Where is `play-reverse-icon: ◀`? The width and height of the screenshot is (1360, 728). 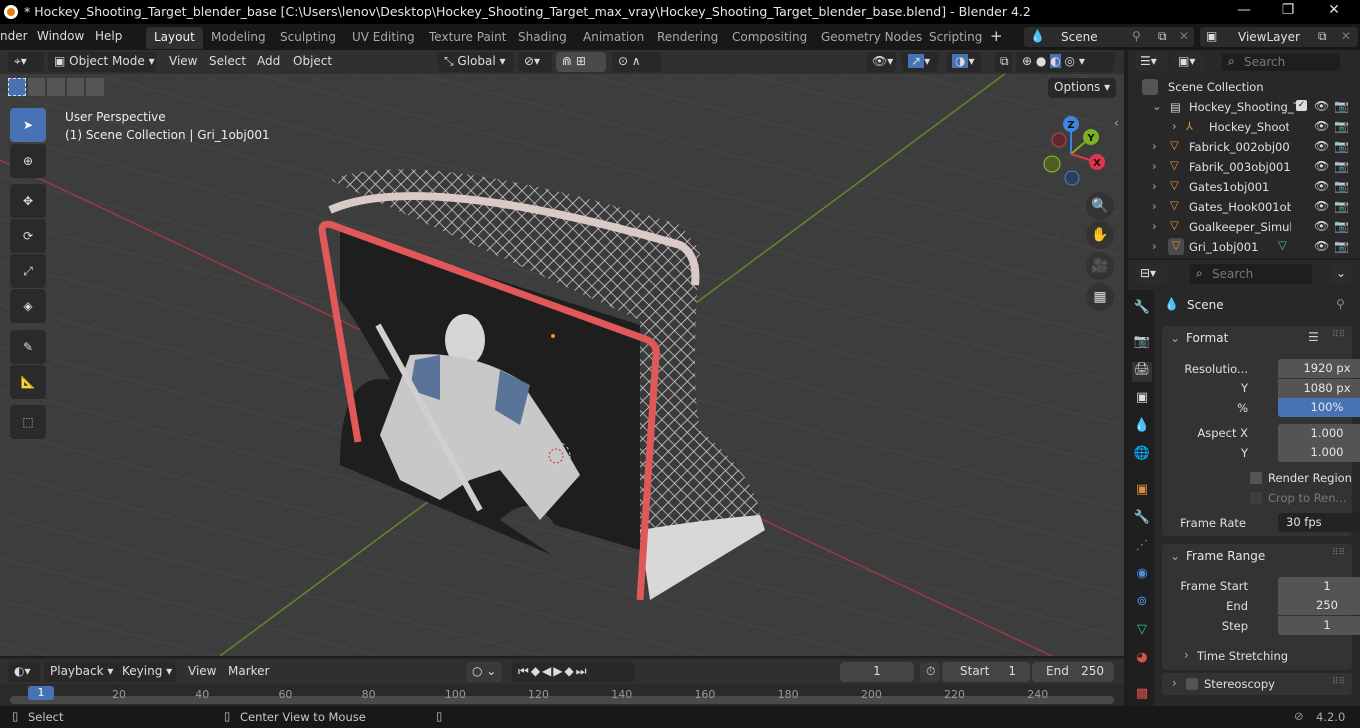
play-reverse-icon: ◀ is located at coordinates (547, 671).